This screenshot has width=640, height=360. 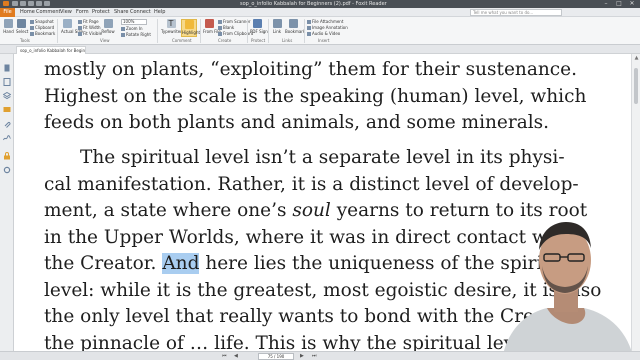 What do you see at coordinates (82, 12) in the screenshot?
I see `menu-form: Form` at bounding box center [82, 12].